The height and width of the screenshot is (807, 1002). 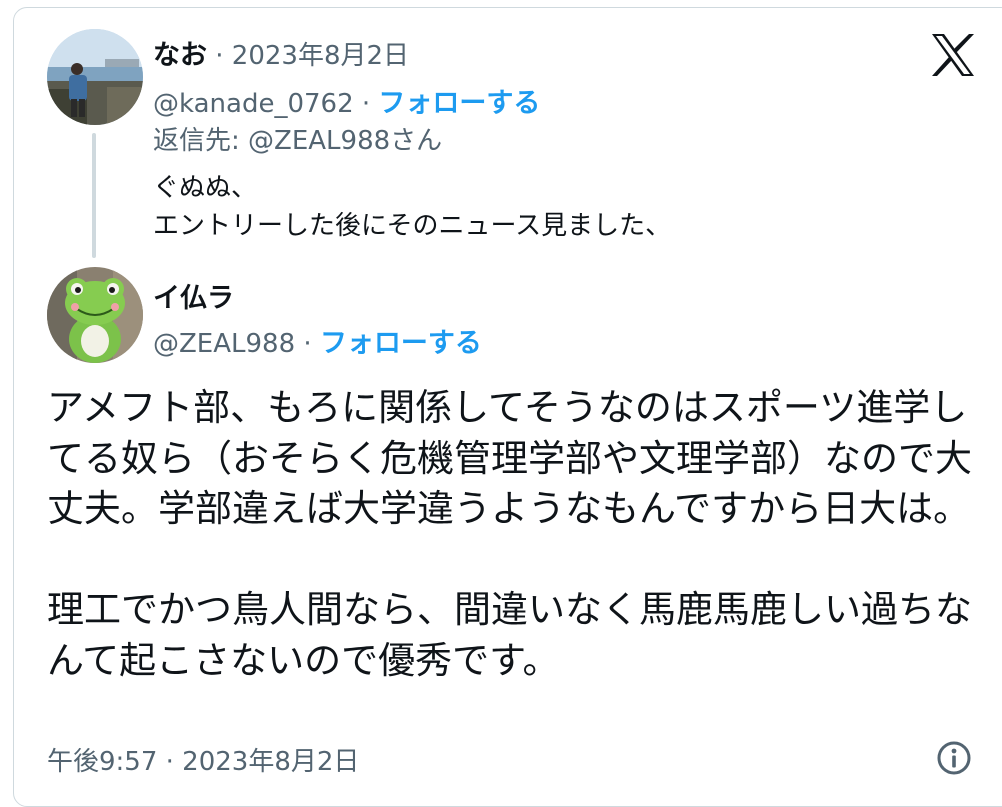 What do you see at coordinates (459, 103) in the screenshot?
I see `follow-button: フォローする` at bounding box center [459, 103].